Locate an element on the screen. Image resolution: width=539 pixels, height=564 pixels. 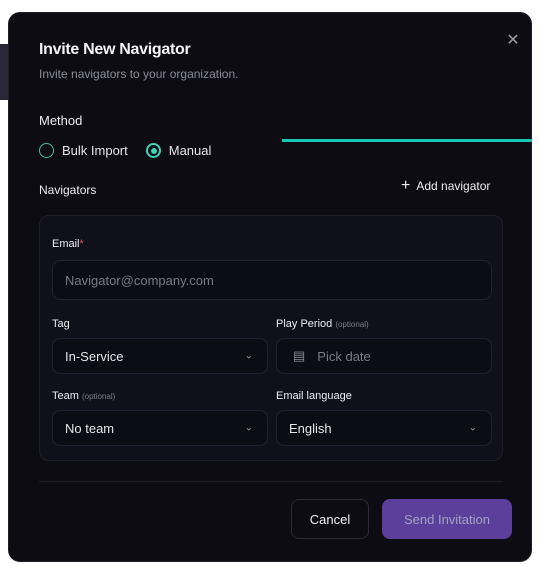
email-label: Email* is located at coordinates (68, 244).